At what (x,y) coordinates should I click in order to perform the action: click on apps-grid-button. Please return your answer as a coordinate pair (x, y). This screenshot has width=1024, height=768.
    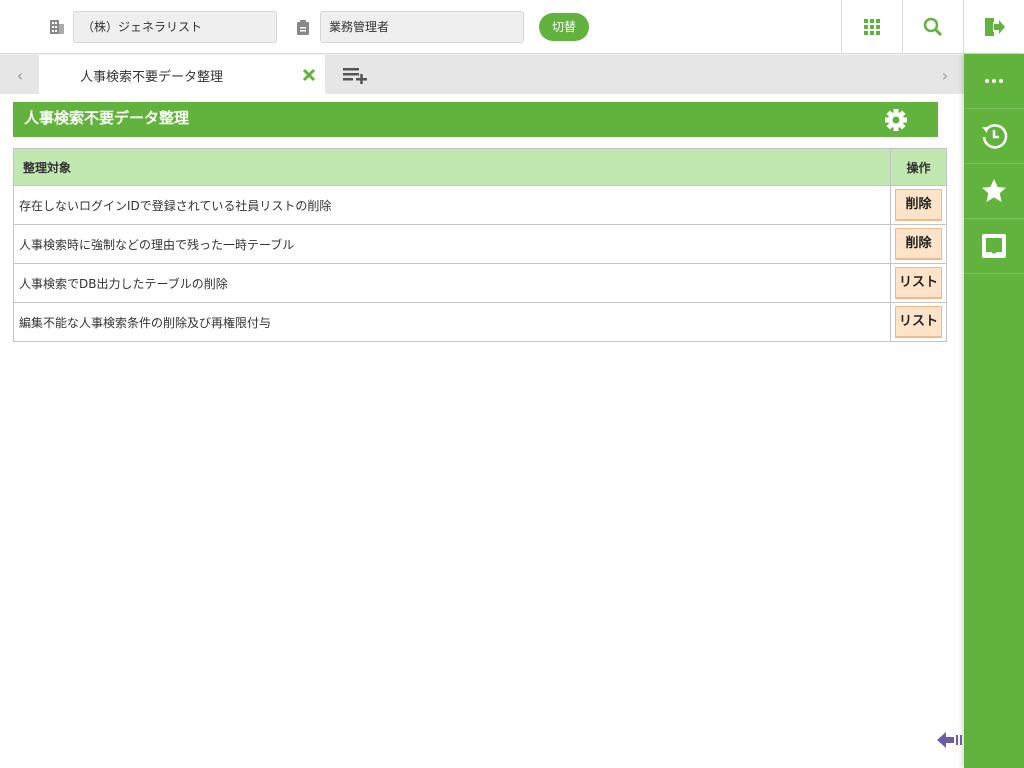
    Looking at the image, I should click on (871, 27).